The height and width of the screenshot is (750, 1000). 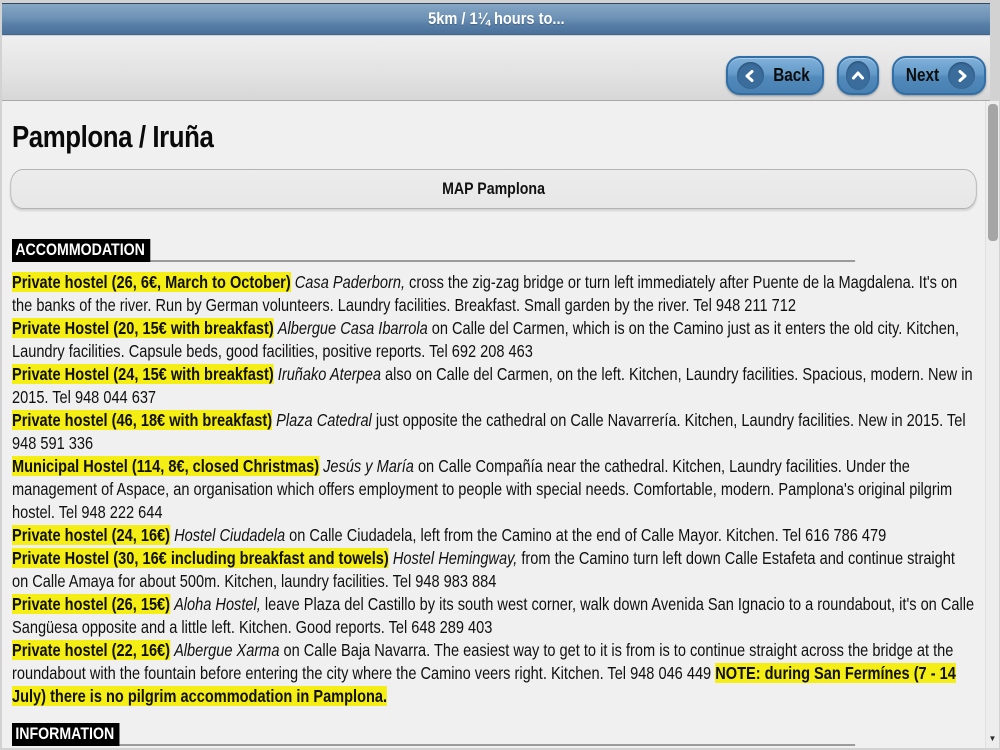 What do you see at coordinates (217, 604) in the screenshot?
I see `entry-hostel-name: Aloha Hostel,` at bounding box center [217, 604].